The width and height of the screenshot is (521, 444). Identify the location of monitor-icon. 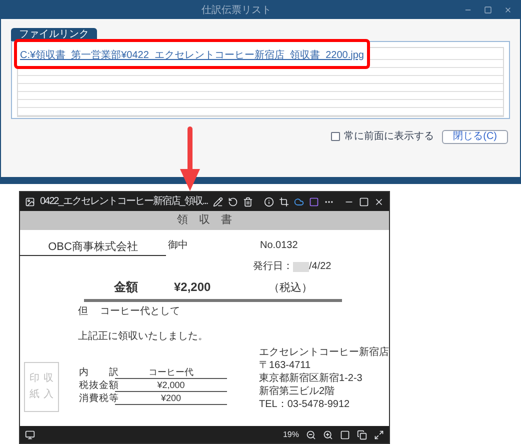
(30, 435).